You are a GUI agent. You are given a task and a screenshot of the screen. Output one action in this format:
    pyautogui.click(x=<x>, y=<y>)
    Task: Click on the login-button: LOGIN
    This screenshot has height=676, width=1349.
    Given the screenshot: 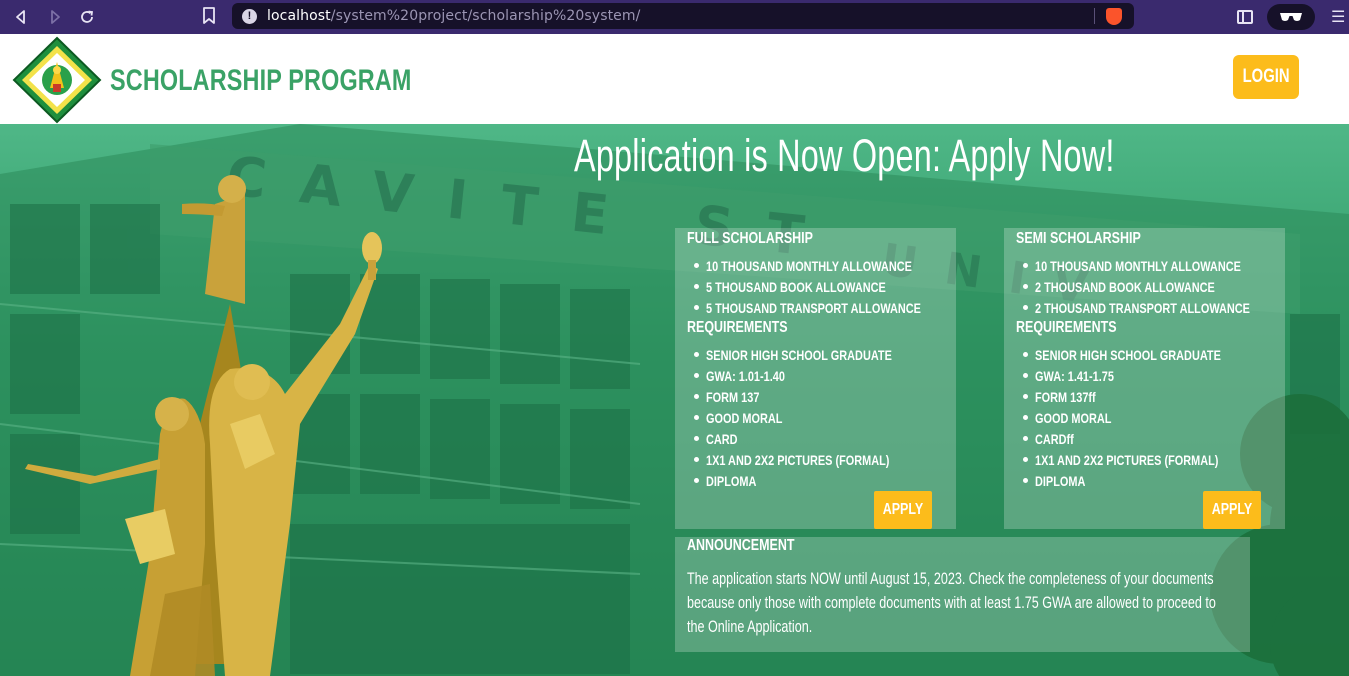 What is the action you would take?
    pyautogui.click(x=1266, y=77)
    